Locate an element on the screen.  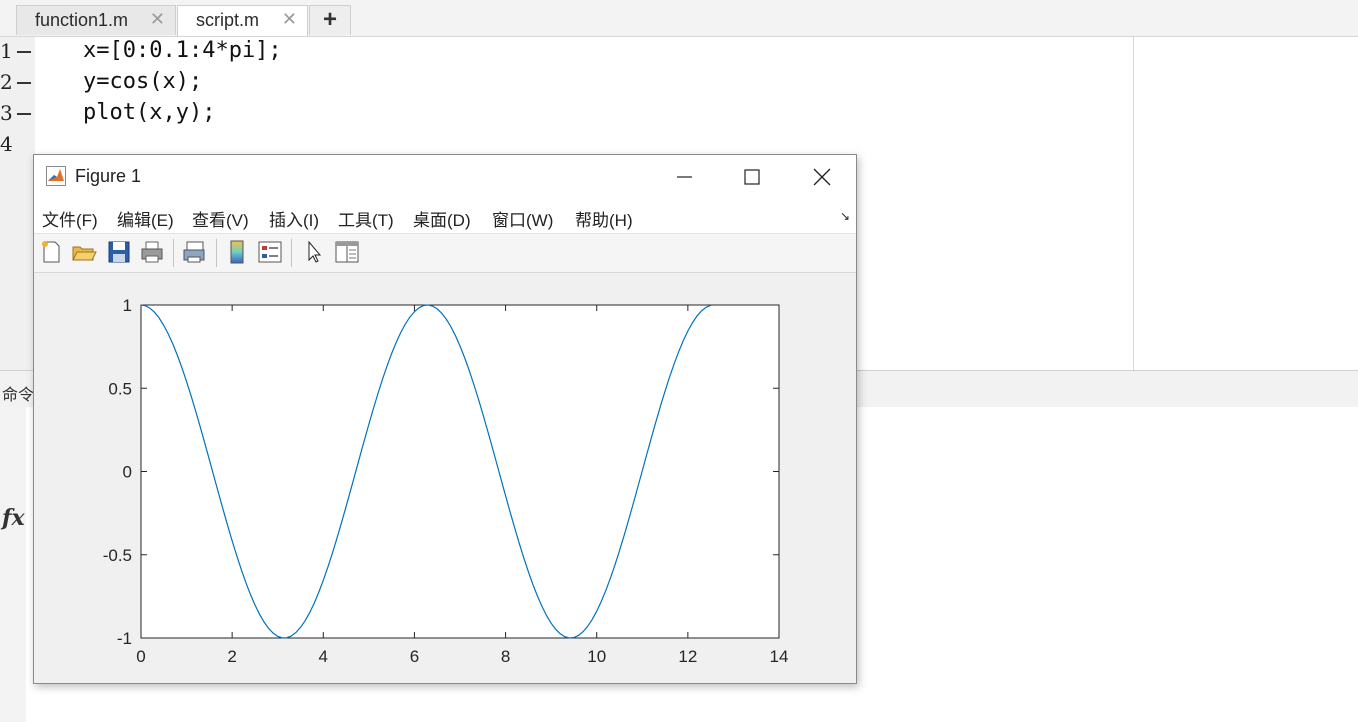
menu-insert: 插入(I) is located at coordinates (294, 218).